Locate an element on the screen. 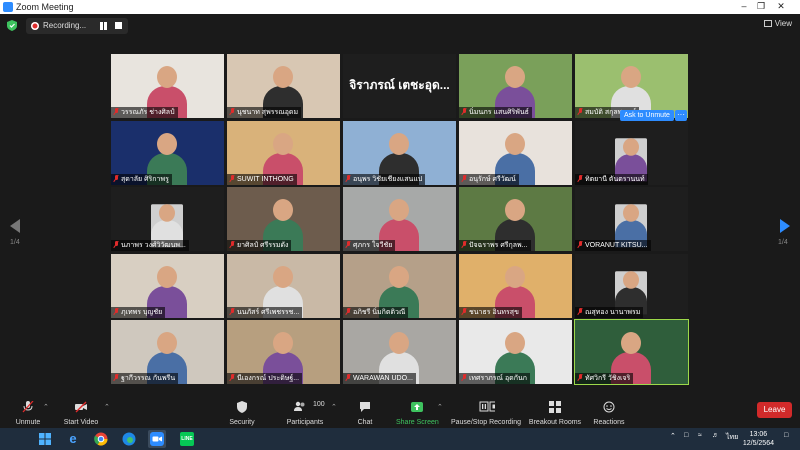 Image resolution: width=800 pixels, height=450 pixels. window-title: Zoom Meeting is located at coordinates (45, 7).